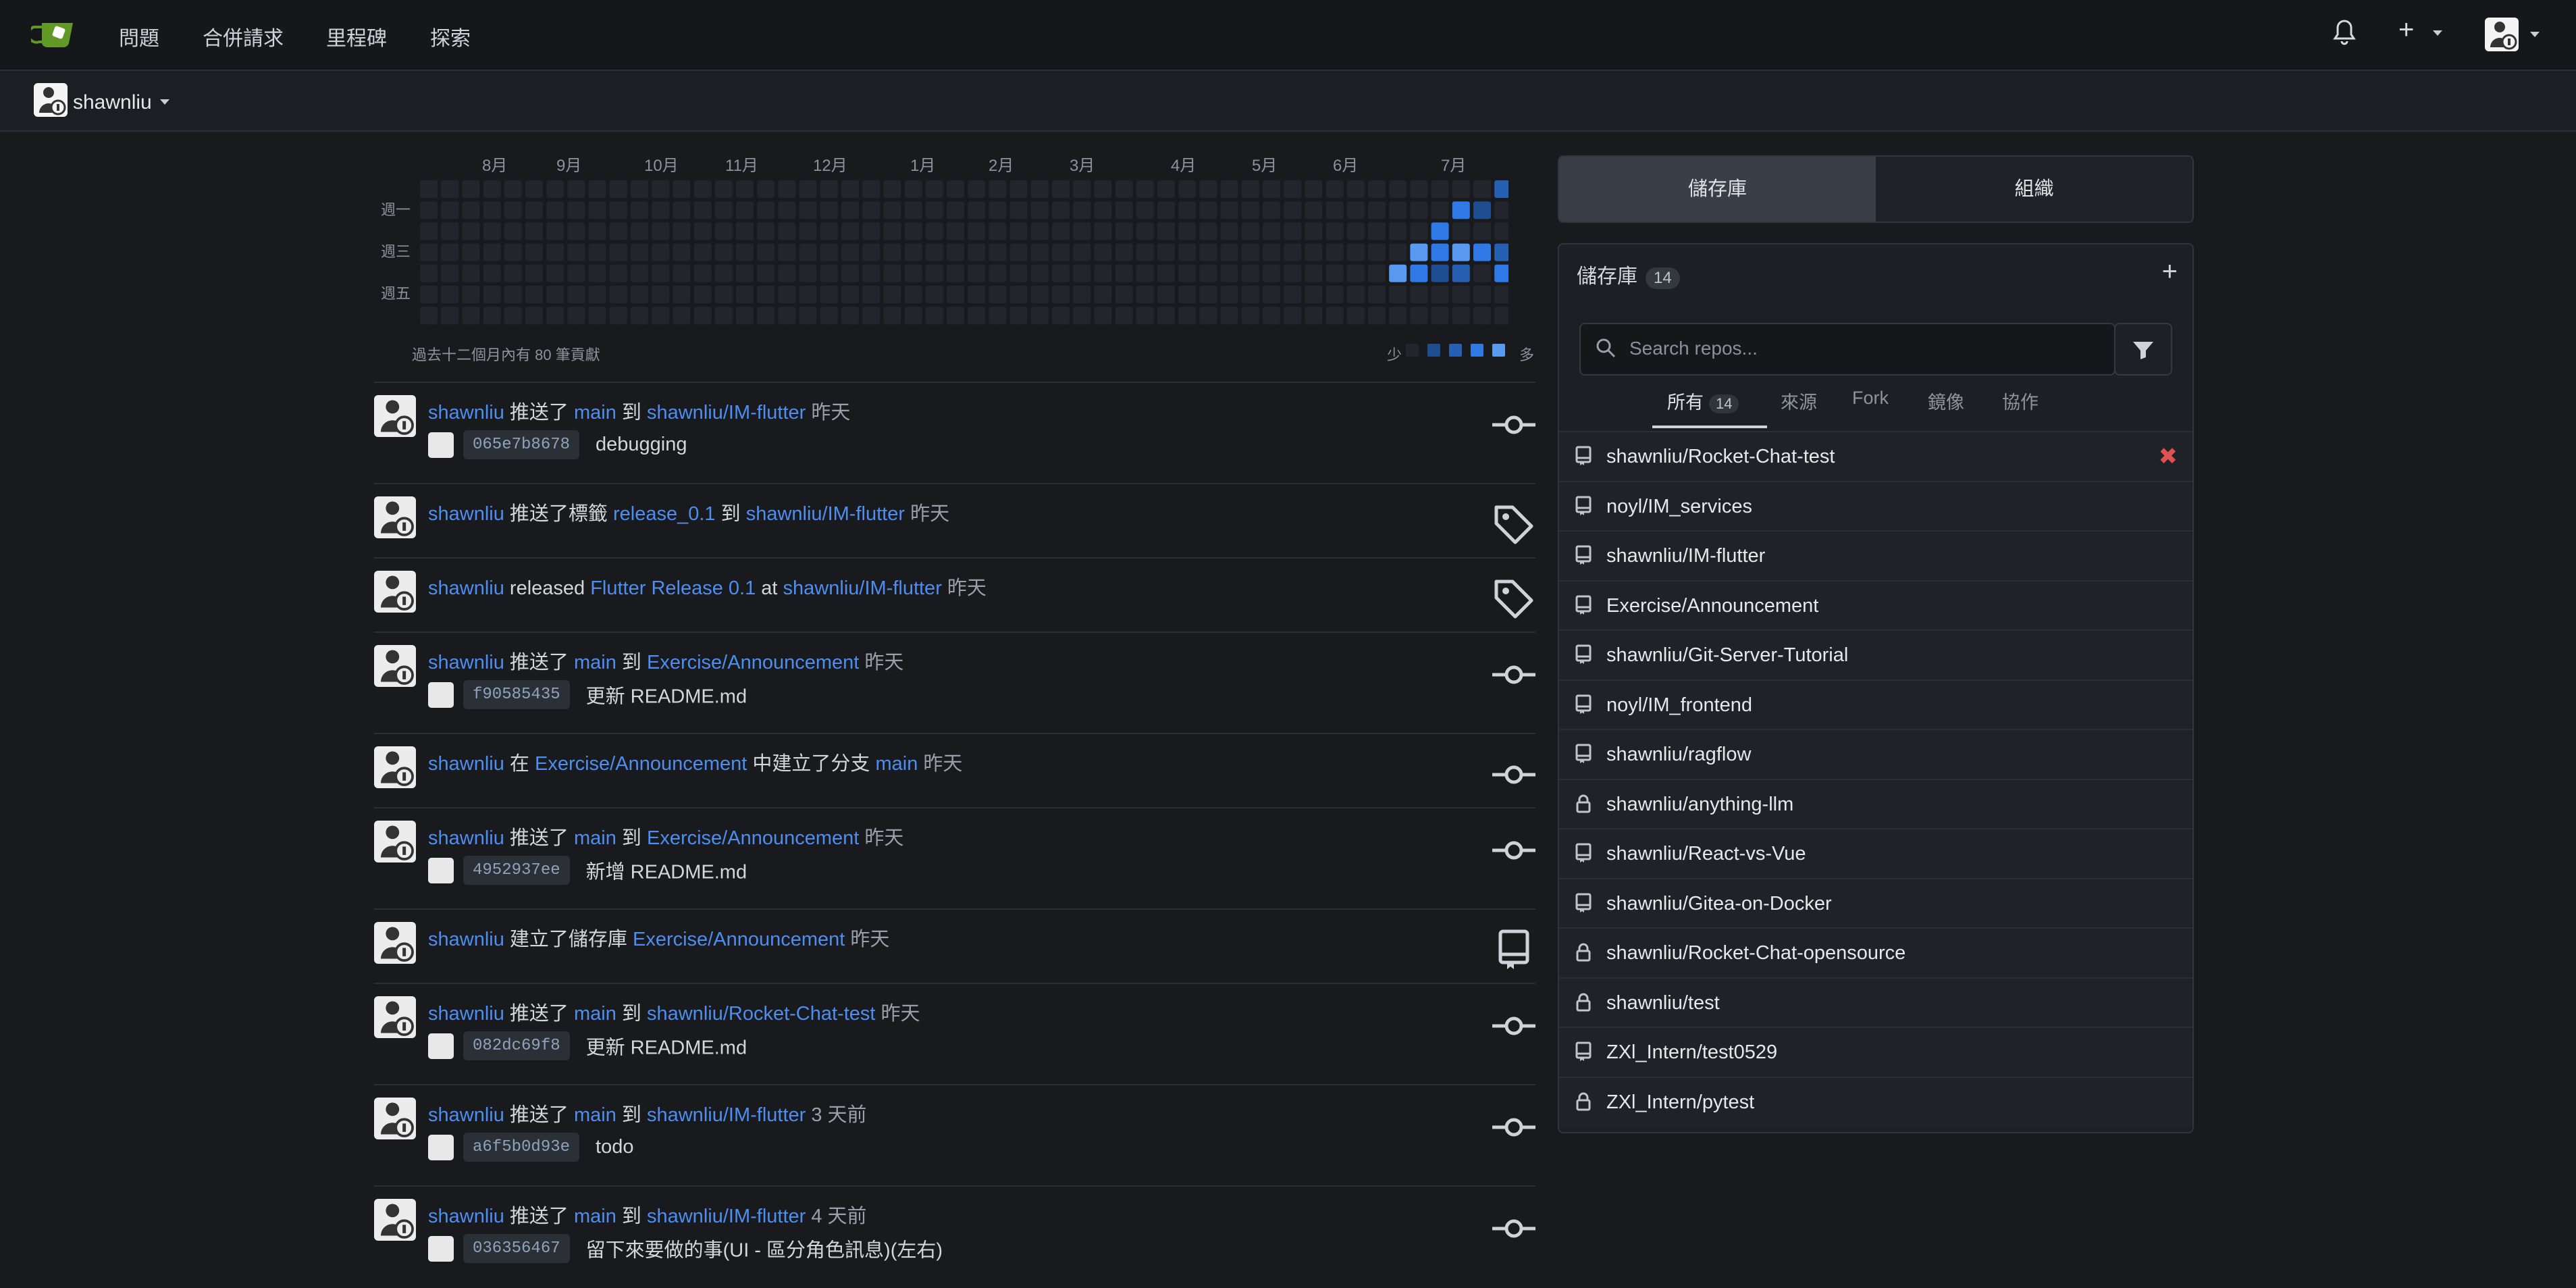 The image size is (2576, 1288). What do you see at coordinates (441, 870) in the screenshot?
I see `commit-author-avatar` at bounding box center [441, 870].